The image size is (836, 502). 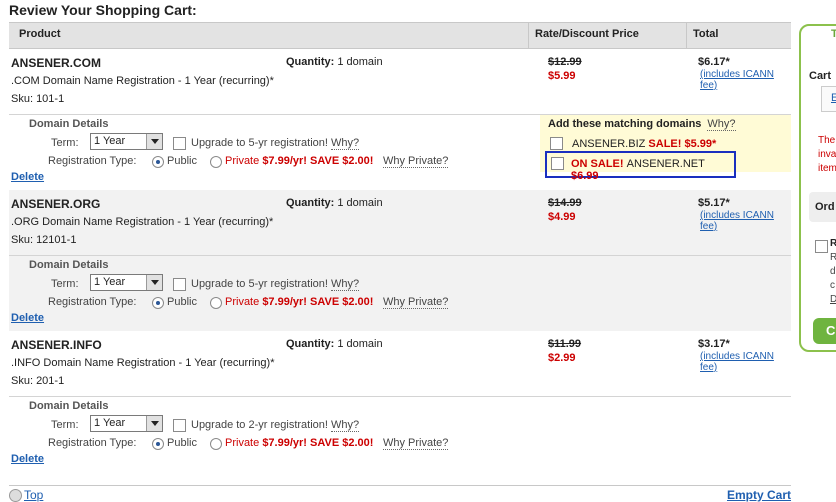 I want to click on agree-checkbox, so click(x=821, y=246).